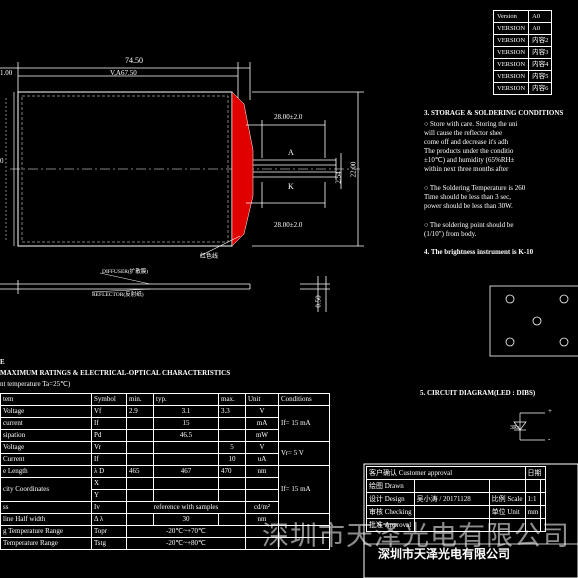 This screenshot has height=578, width=578. What do you see at coordinates (515, 428) in the screenshot?
I see `circuit-part: 3Rs` at bounding box center [515, 428].